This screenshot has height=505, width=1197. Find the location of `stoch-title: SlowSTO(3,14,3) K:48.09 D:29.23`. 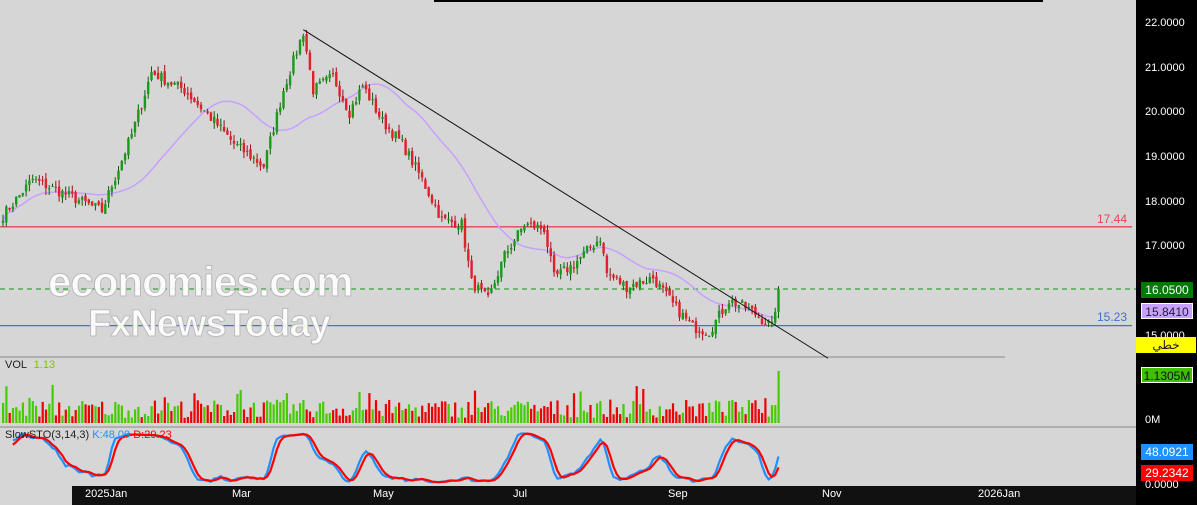

stoch-title: SlowSTO(3,14,3) K:48.09 D:29.23 is located at coordinates (88, 435).